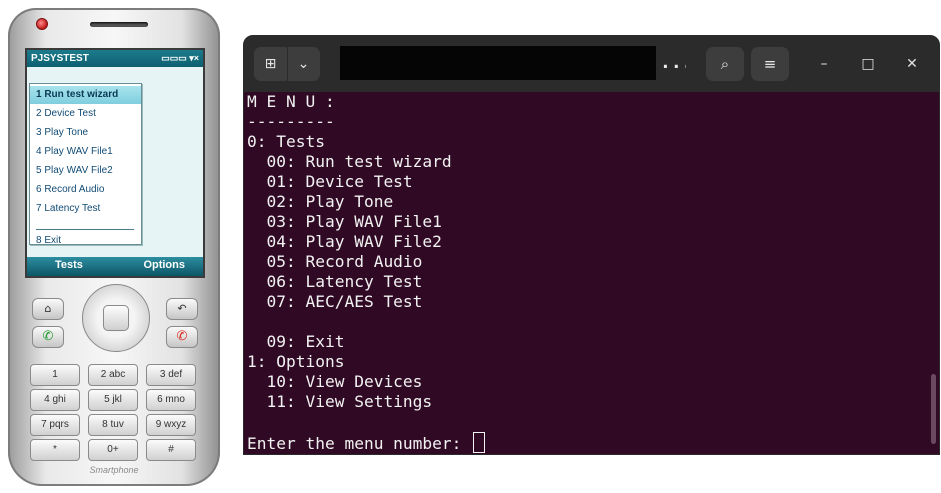  I want to click on chevron-down-icon: ⌄, so click(303, 64).